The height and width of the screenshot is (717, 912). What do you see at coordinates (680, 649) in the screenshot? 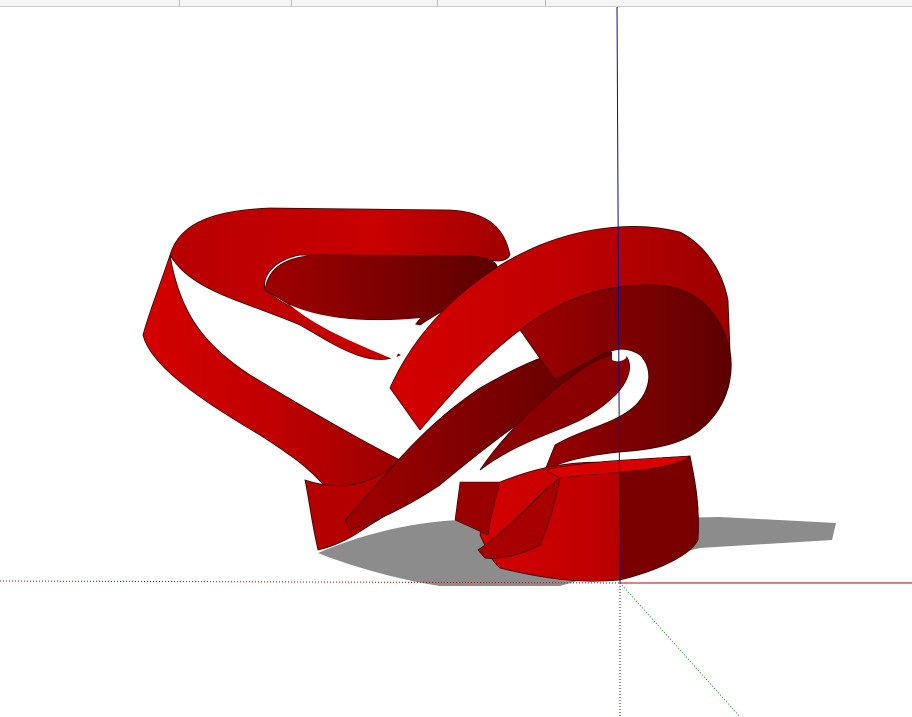
I see `green-axis-dotted` at bounding box center [680, 649].